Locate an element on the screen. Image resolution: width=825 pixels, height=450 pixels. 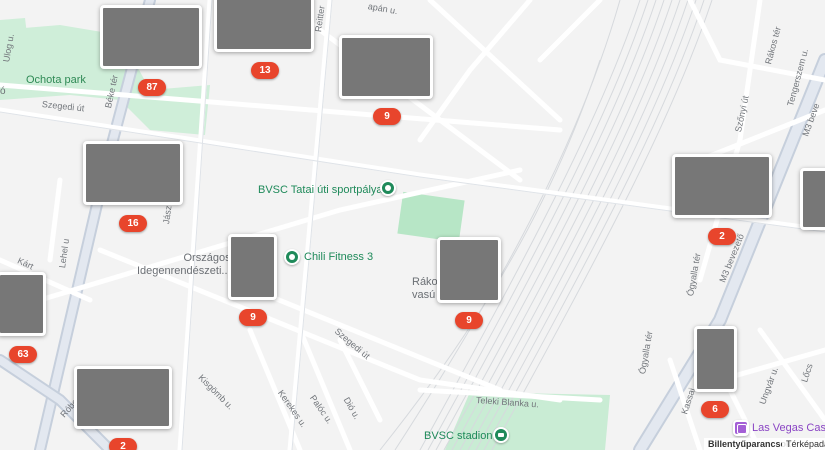
sports-field is located at coordinates (431, 217).